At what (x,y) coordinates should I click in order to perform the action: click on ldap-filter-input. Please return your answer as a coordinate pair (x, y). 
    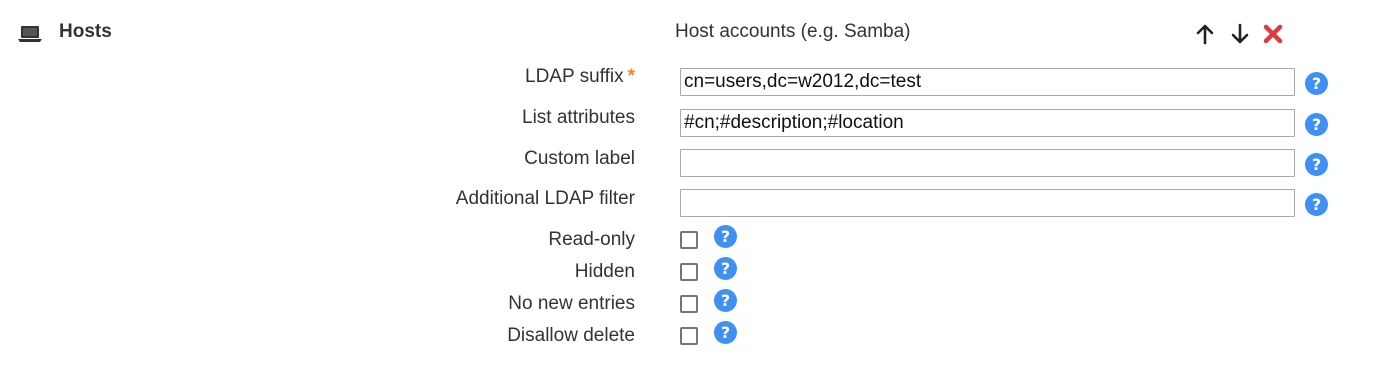
    Looking at the image, I should click on (987, 203).